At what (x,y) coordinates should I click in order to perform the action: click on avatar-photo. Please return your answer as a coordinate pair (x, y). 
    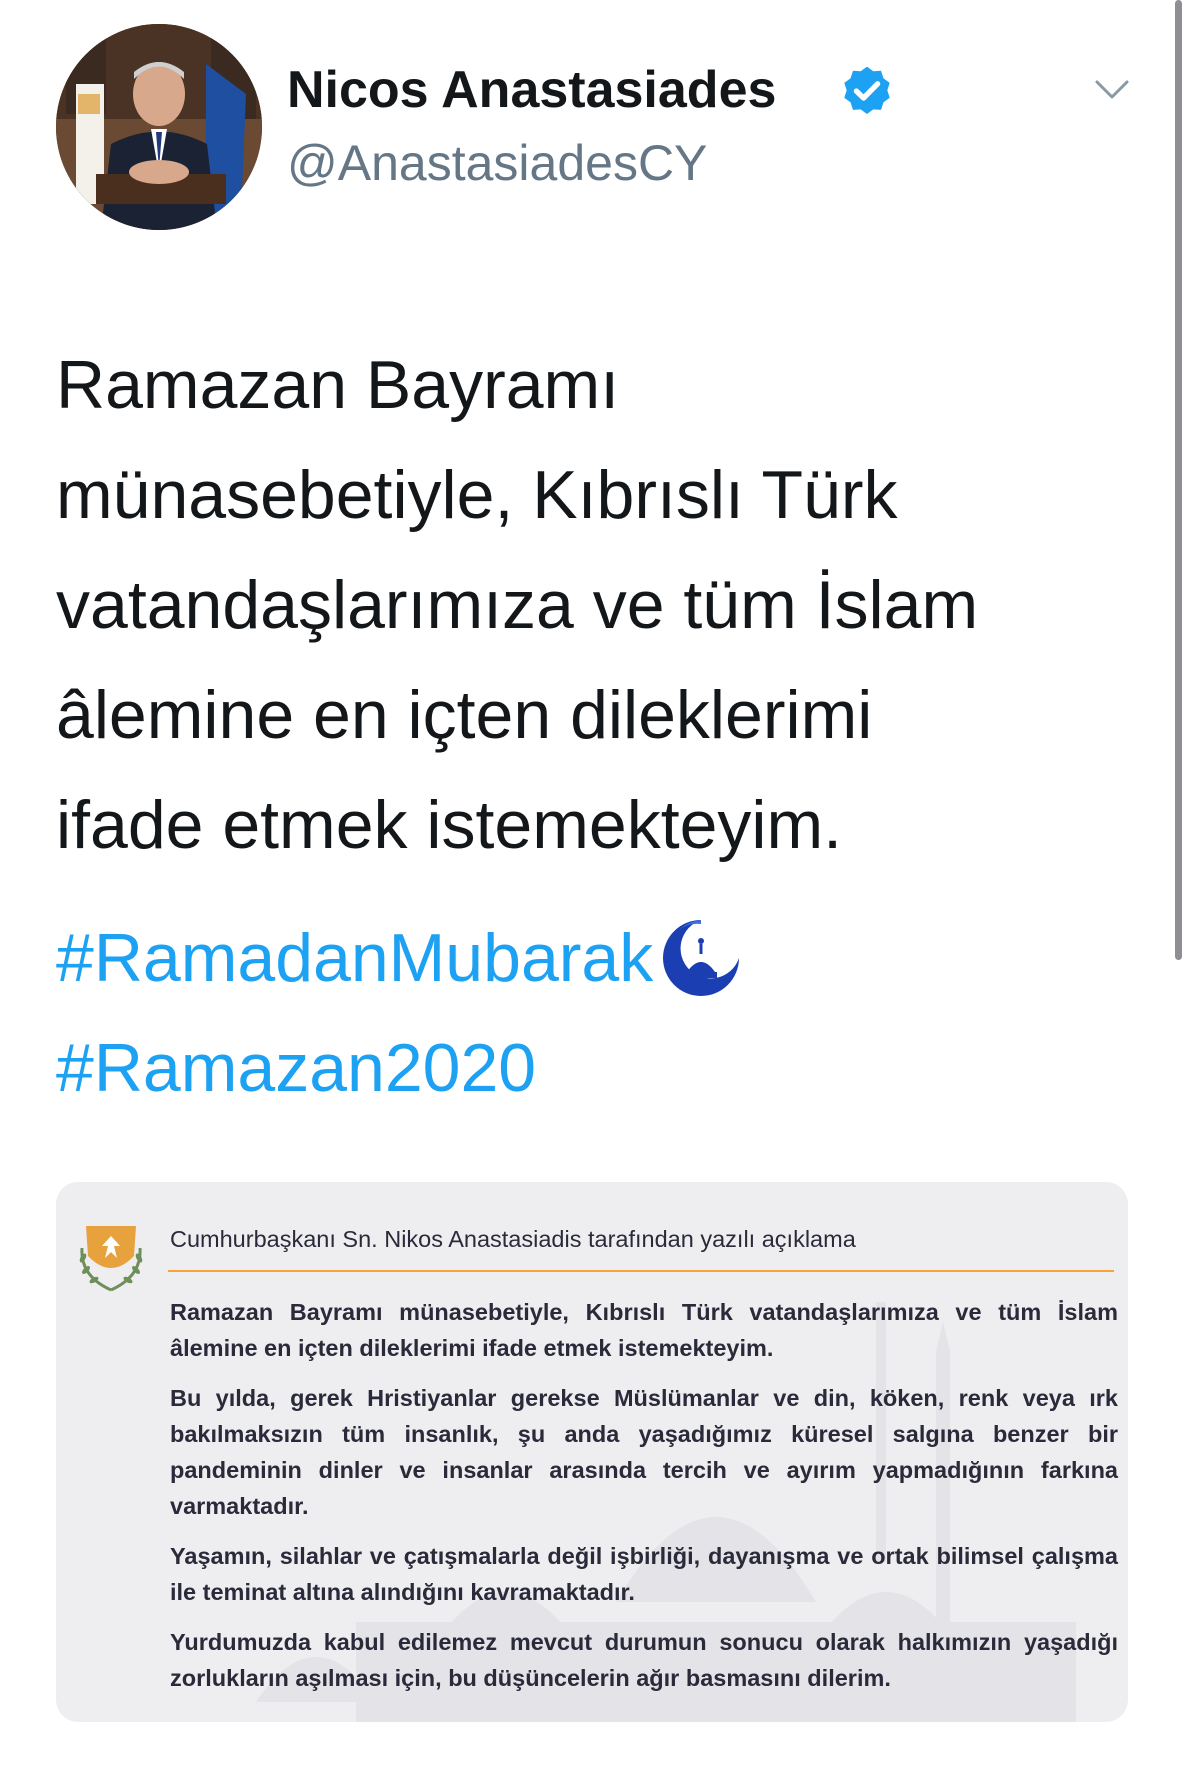
    Looking at the image, I should click on (159, 127).